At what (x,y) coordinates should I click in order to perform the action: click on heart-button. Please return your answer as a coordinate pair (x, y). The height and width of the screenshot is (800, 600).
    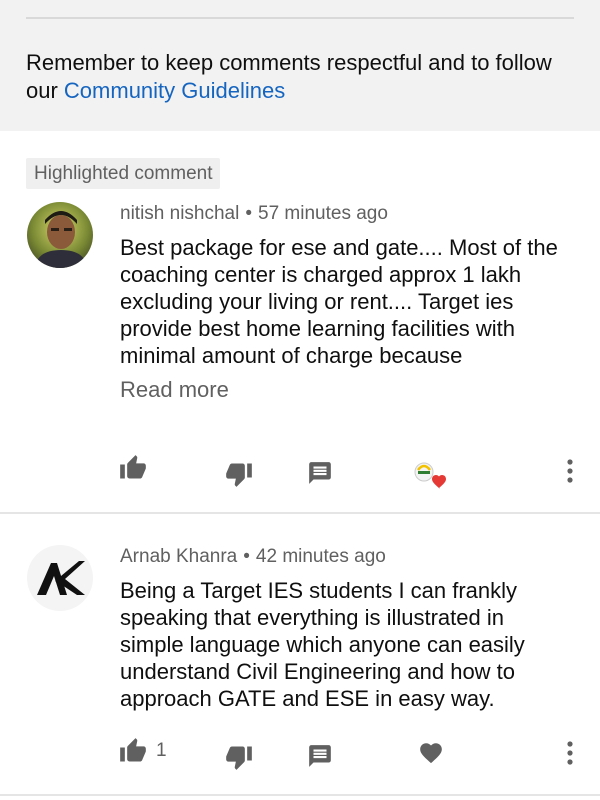
    Looking at the image, I should click on (431, 753).